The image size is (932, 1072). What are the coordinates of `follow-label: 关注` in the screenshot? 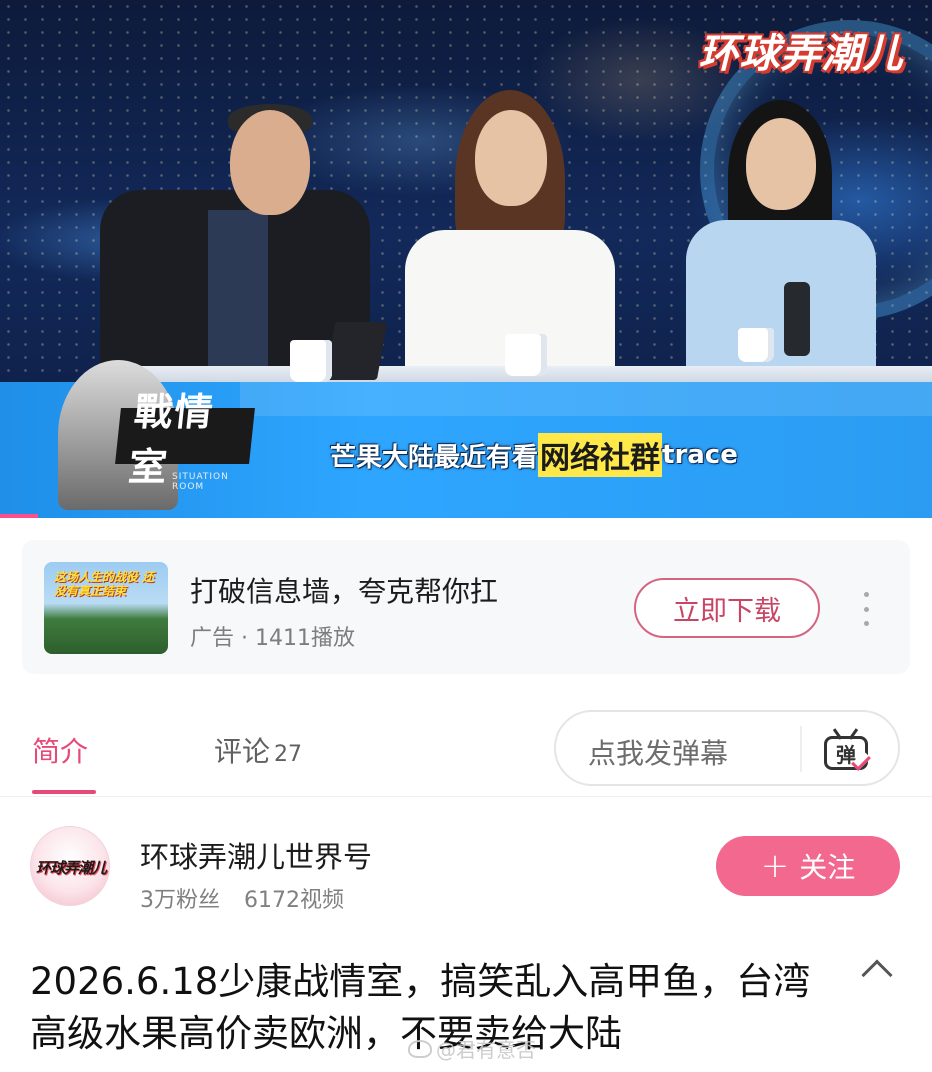 It's located at (827, 867).